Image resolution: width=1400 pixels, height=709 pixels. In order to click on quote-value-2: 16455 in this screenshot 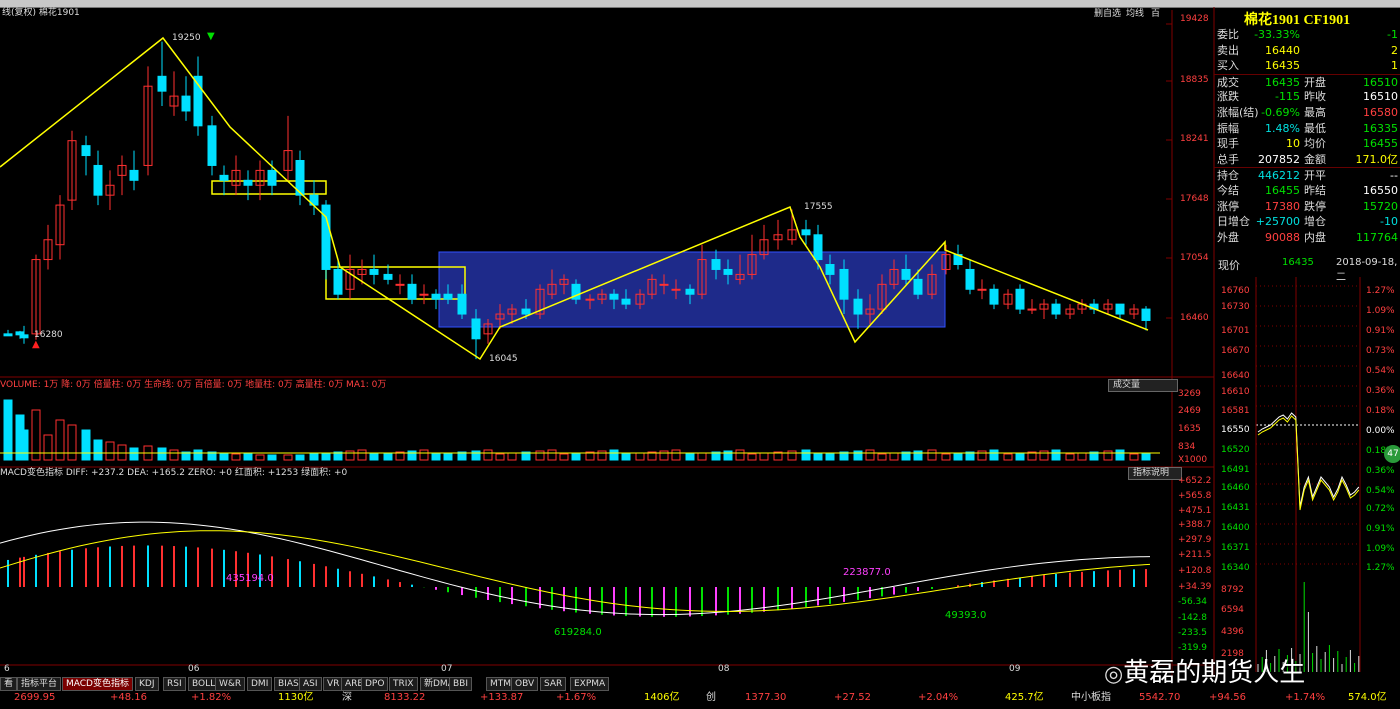, I will do `click(1380, 144)`.